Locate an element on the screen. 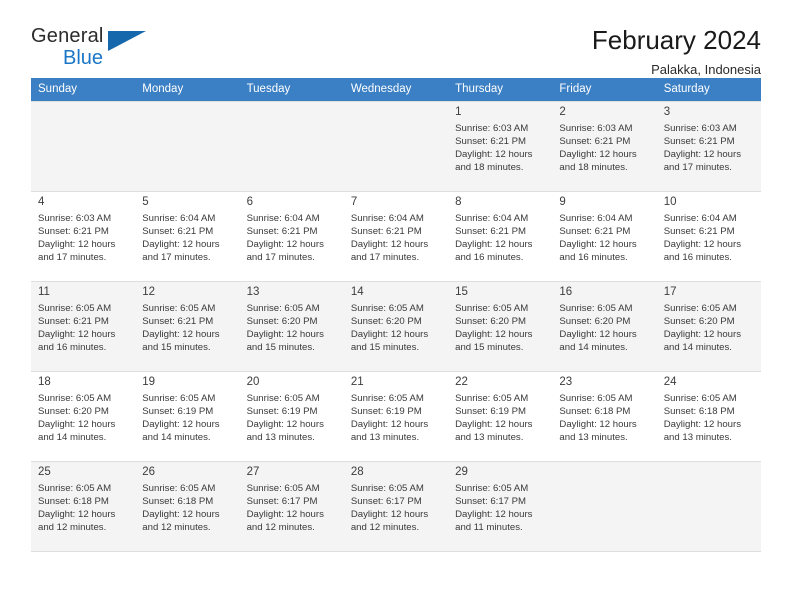 The image size is (792, 612). daylight-text-line2: and 14 minutes. is located at coordinates (697, 348).